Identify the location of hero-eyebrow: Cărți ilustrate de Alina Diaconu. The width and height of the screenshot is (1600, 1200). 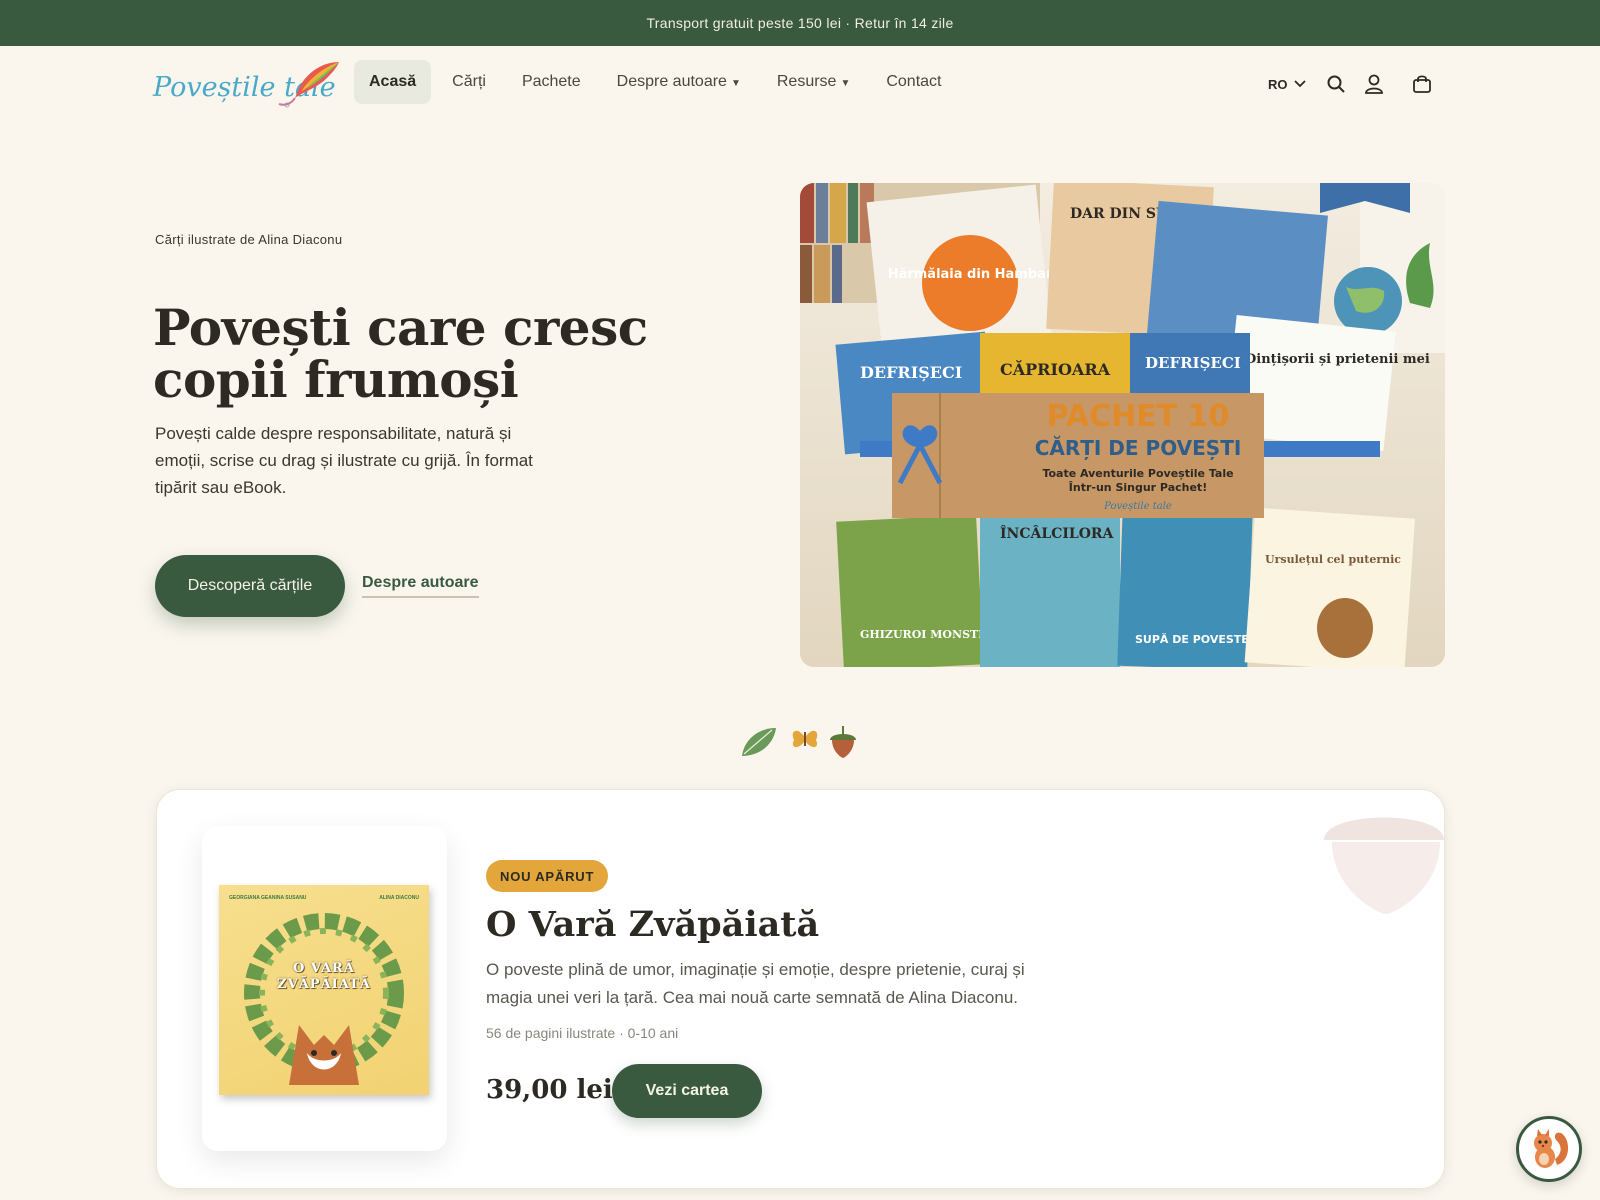
(249, 239).